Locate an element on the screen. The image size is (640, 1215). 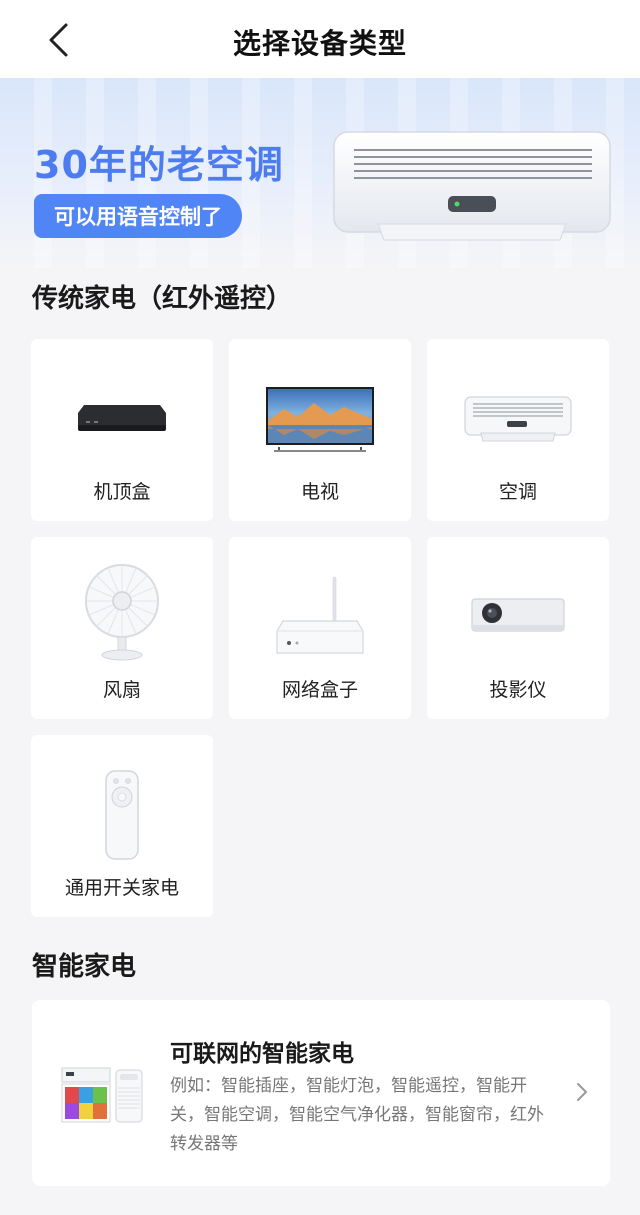
device-card-network-box: 网络盒子 is located at coordinates (320, 628).